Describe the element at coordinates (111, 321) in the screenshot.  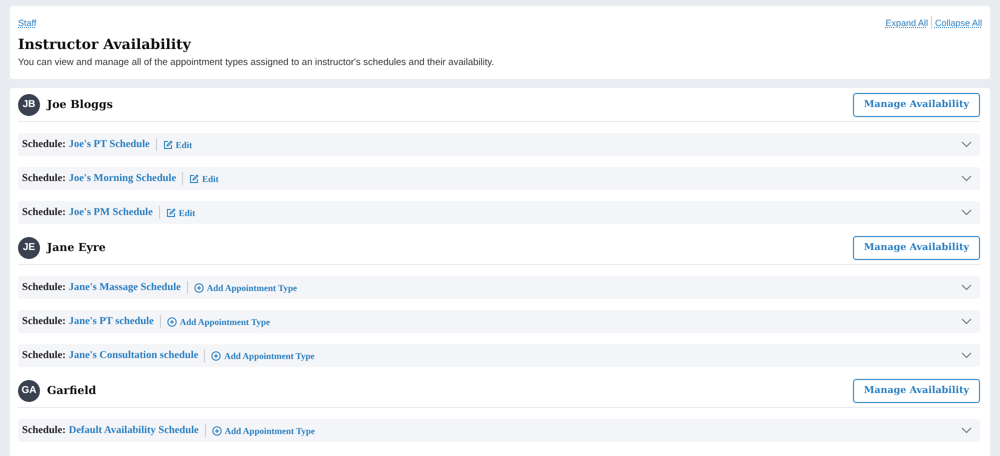
I see `schedule-link: Jane's PT schedule` at that location.